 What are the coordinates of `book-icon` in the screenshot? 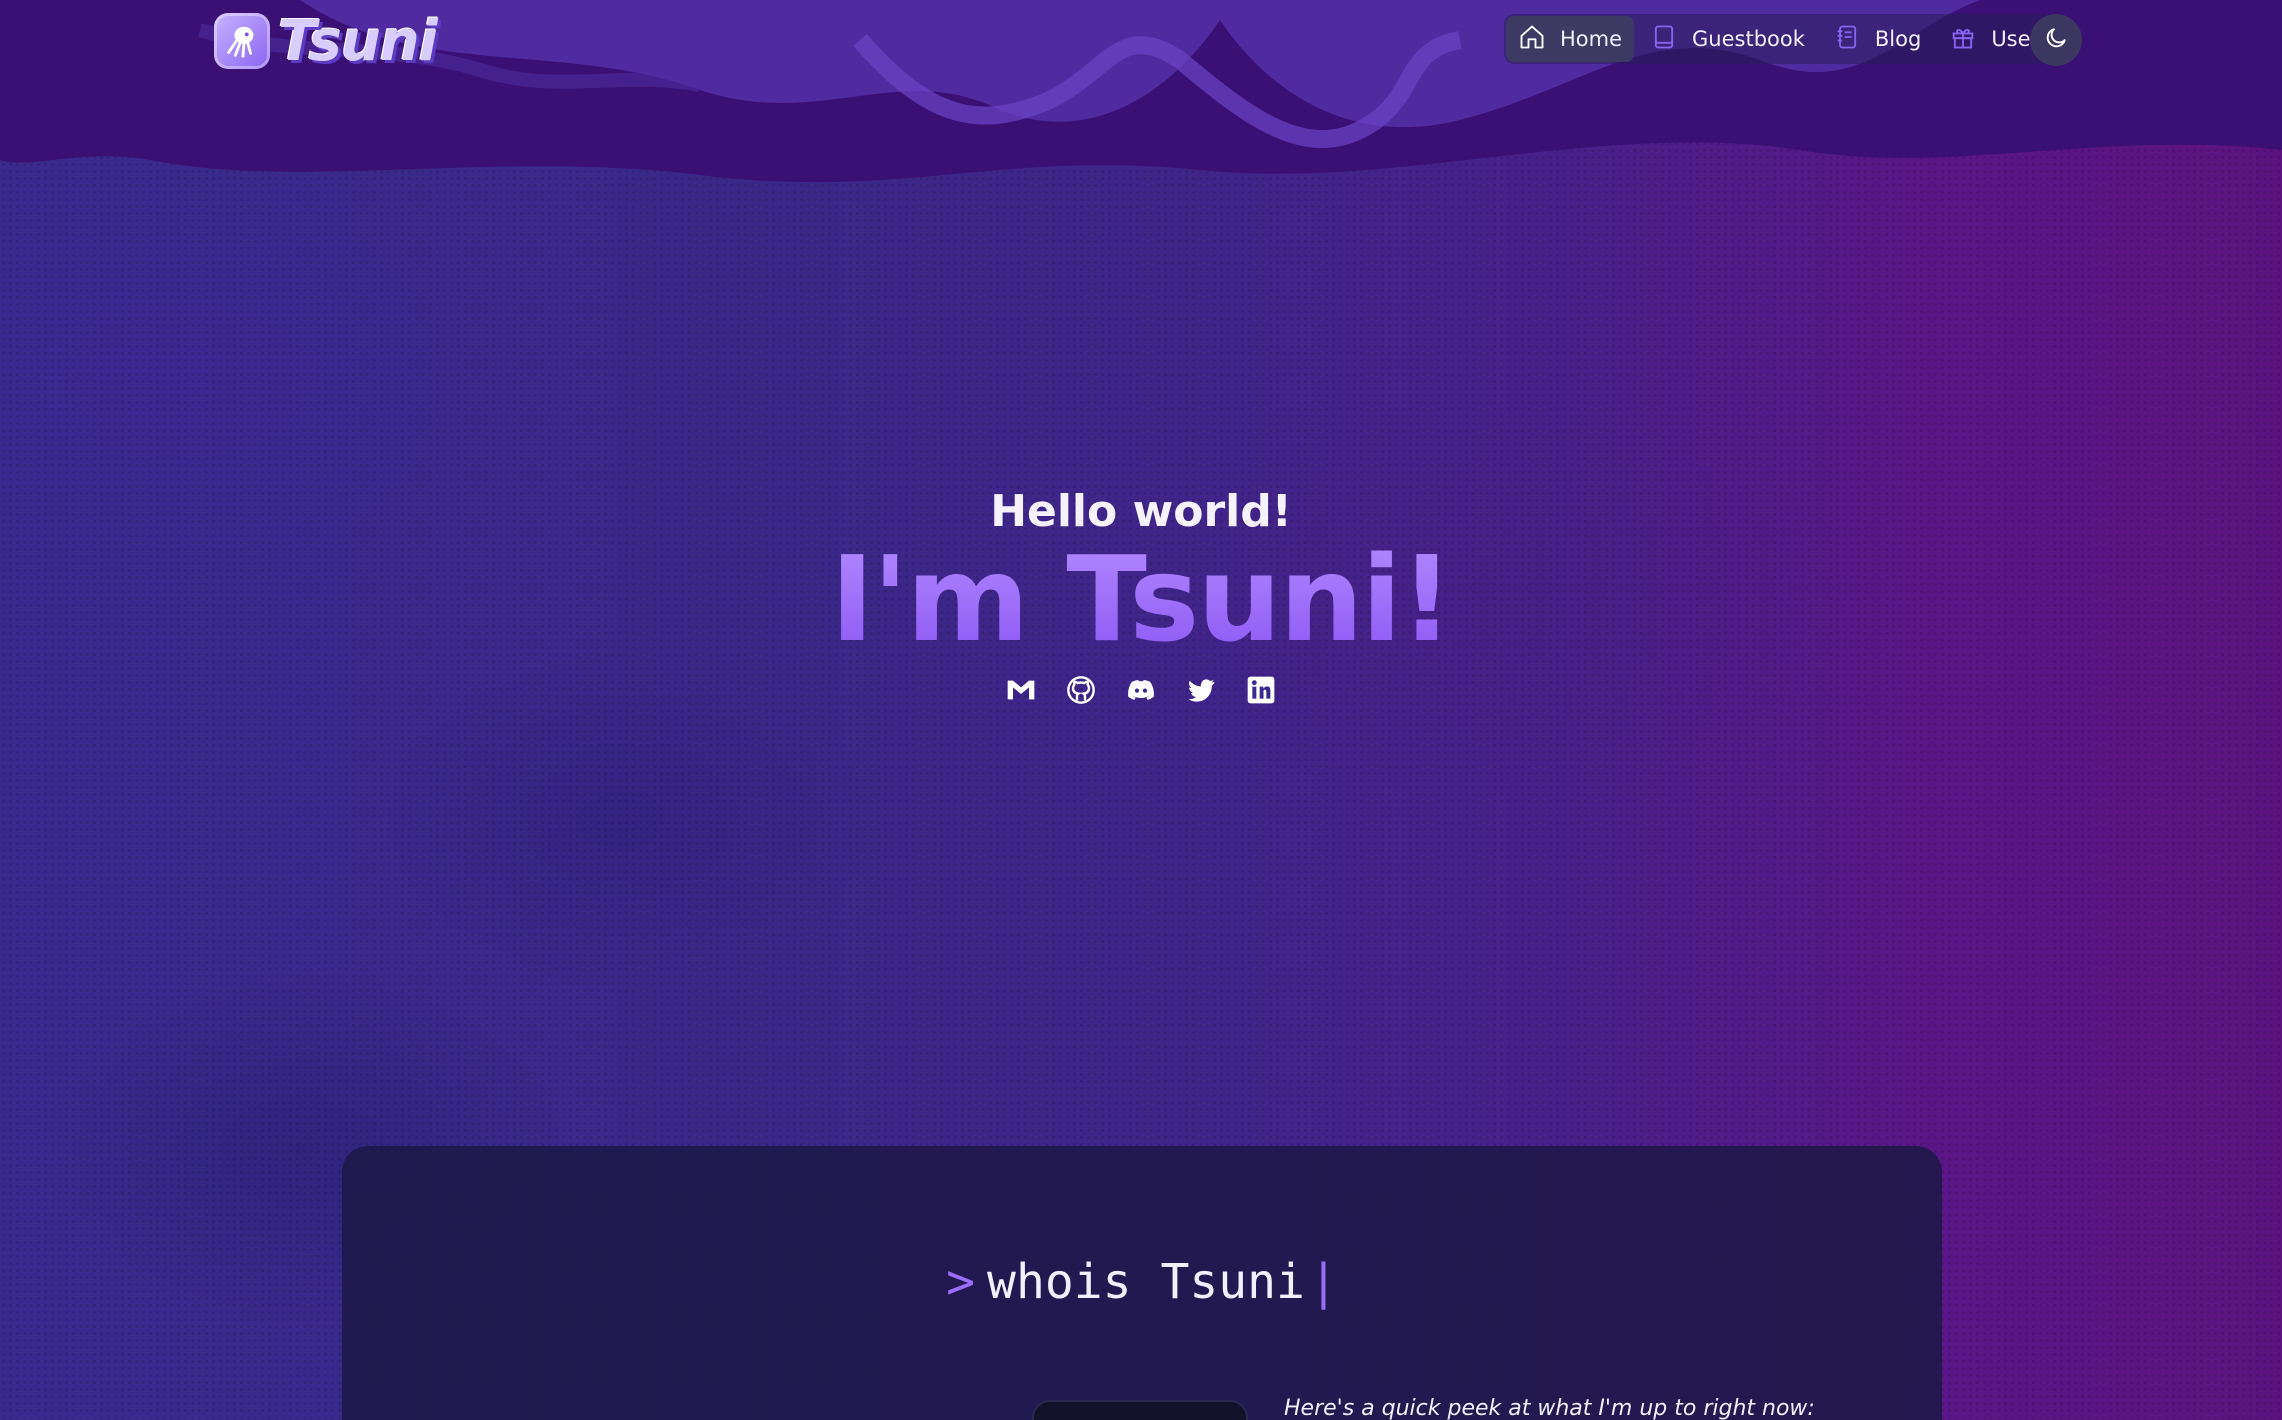 It's located at (1664, 39).